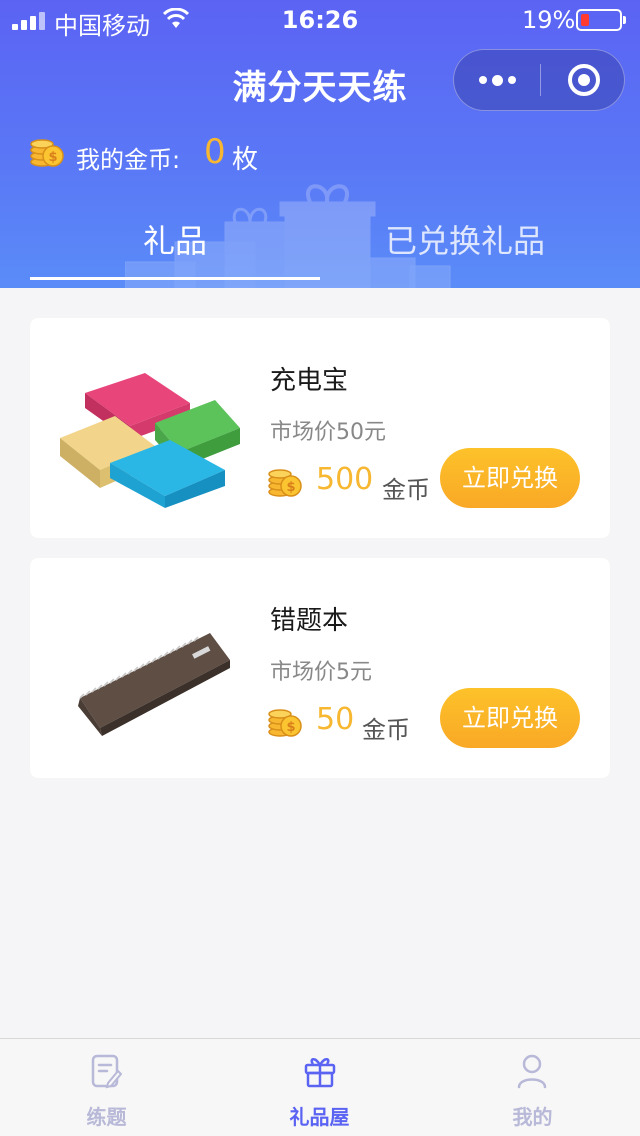  I want to click on coins-label: 我的金币:, so click(128, 160).